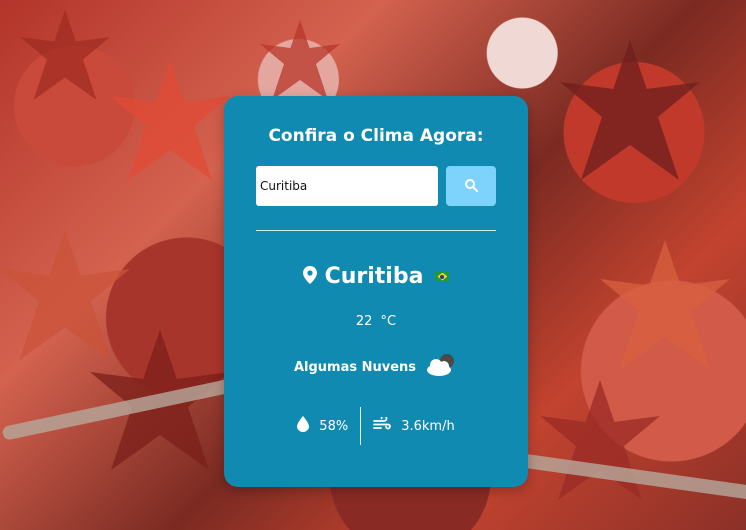 Image resolution: width=746 pixels, height=530 pixels. I want to click on wind-value: 3.6km/h, so click(428, 426).